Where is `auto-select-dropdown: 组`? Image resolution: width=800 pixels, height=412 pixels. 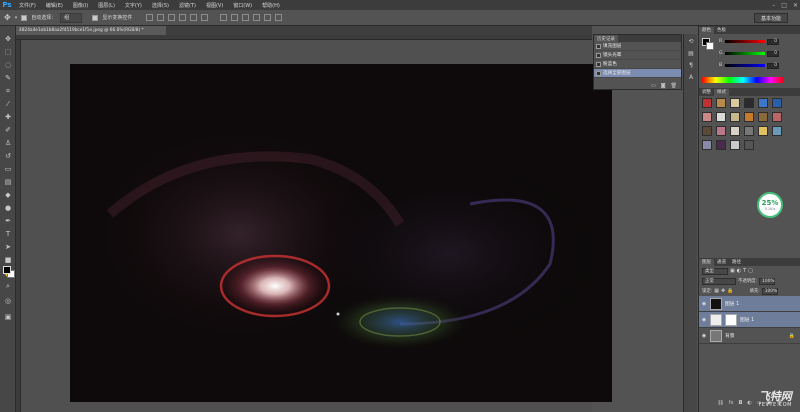
auto-select-dropdown: 组 is located at coordinates (71, 17).